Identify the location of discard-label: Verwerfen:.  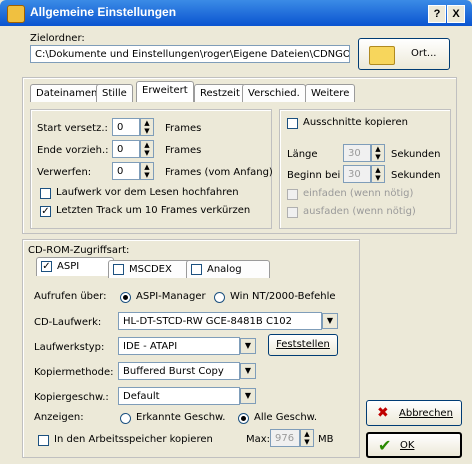
(64, 172).